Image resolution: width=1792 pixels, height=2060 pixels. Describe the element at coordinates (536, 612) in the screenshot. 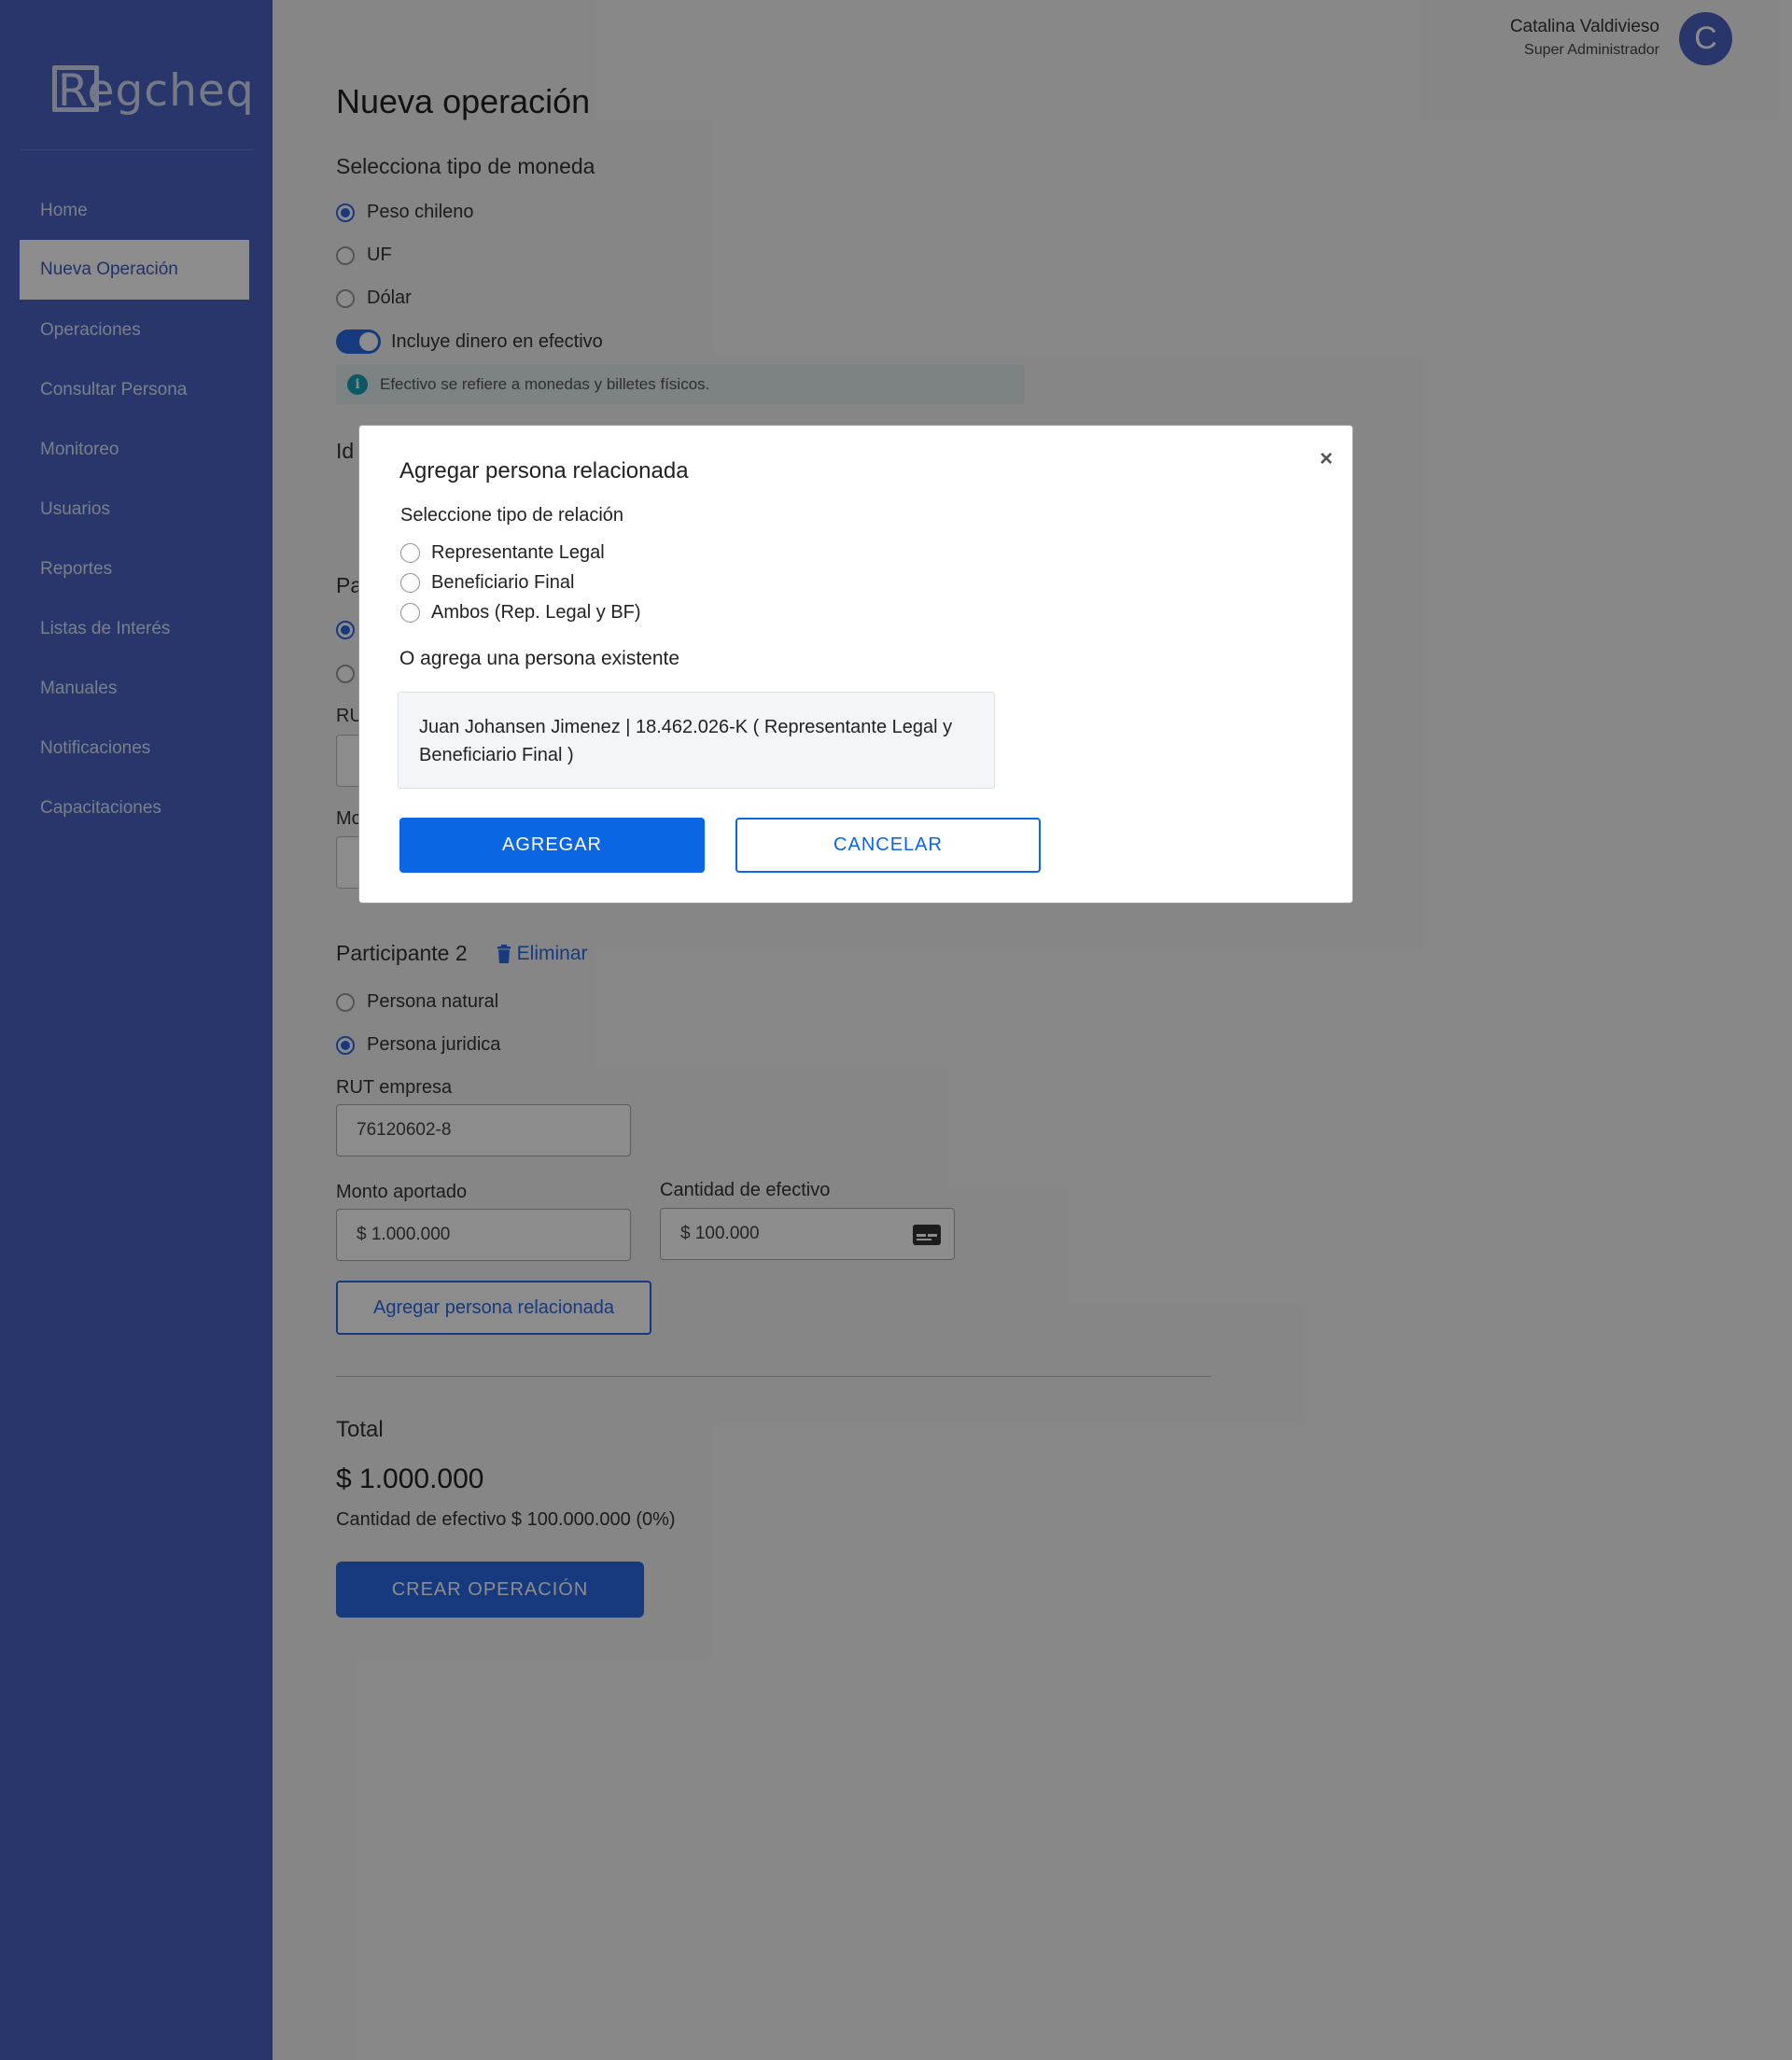

I see `relation-option-label: Ambos (Rep. Legal y BF)` at that location.